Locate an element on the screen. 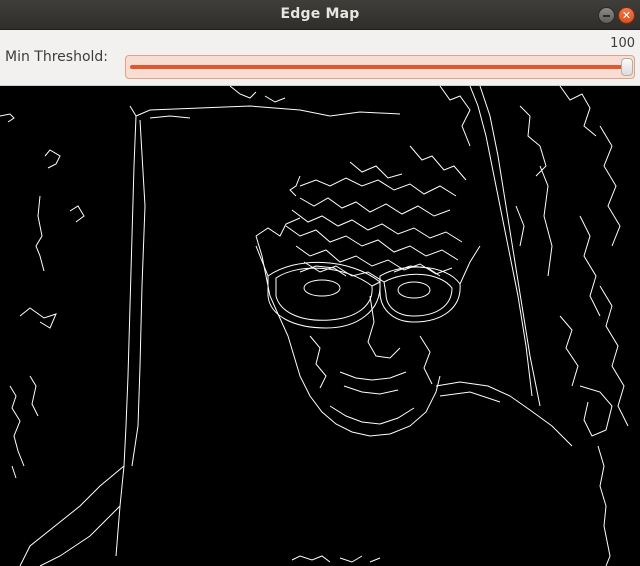 The height and width of the screenshot is (566, 640). min-threshold-slider is located at coordinates (380, 67).